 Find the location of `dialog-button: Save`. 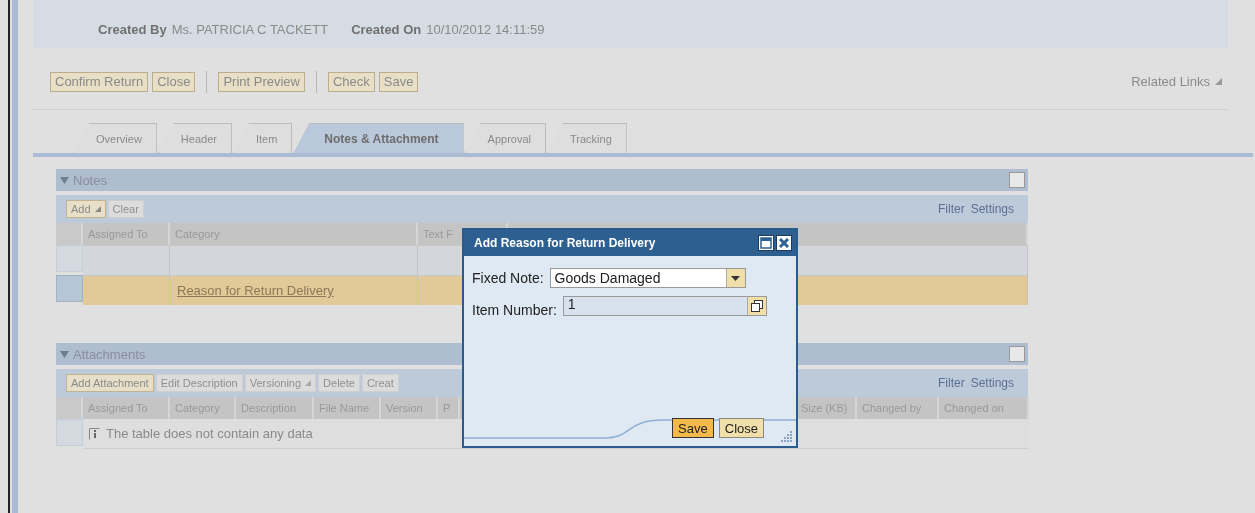

dialog-button: Save is located at coordinates (693, 428).